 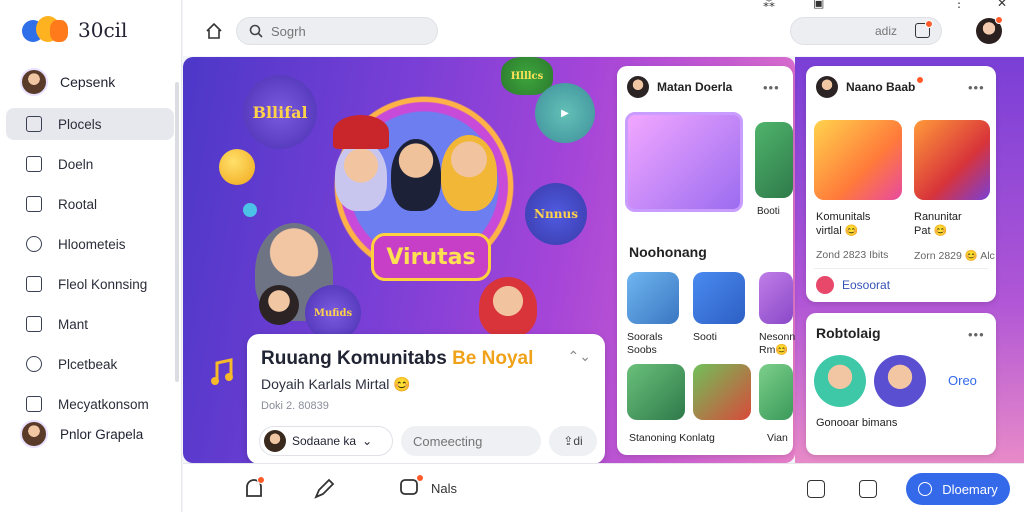 I want to click on footer-link: Eosoorat, so click(x=853, y=285).